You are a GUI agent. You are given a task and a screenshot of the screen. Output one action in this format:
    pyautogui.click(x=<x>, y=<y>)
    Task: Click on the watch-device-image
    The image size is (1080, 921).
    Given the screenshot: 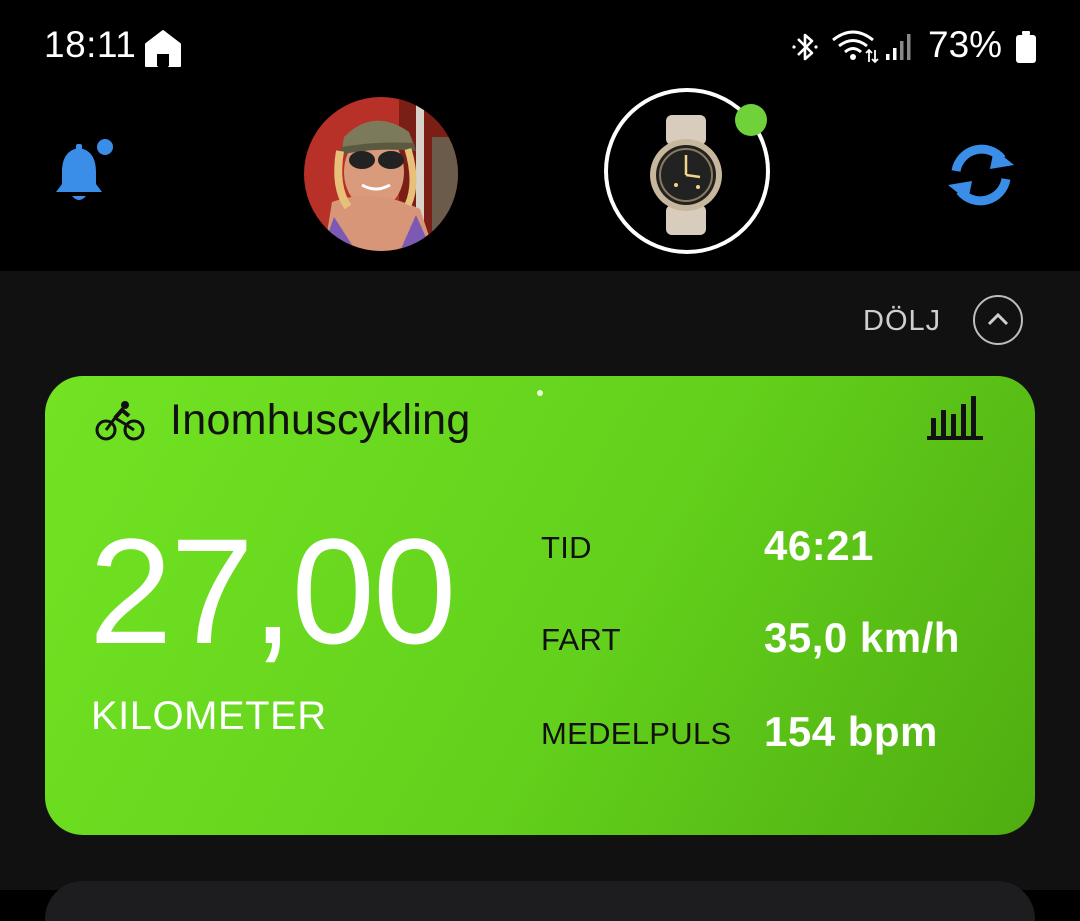 What is the action you would take?
    pyautogui.click(x=686, y=175)
    